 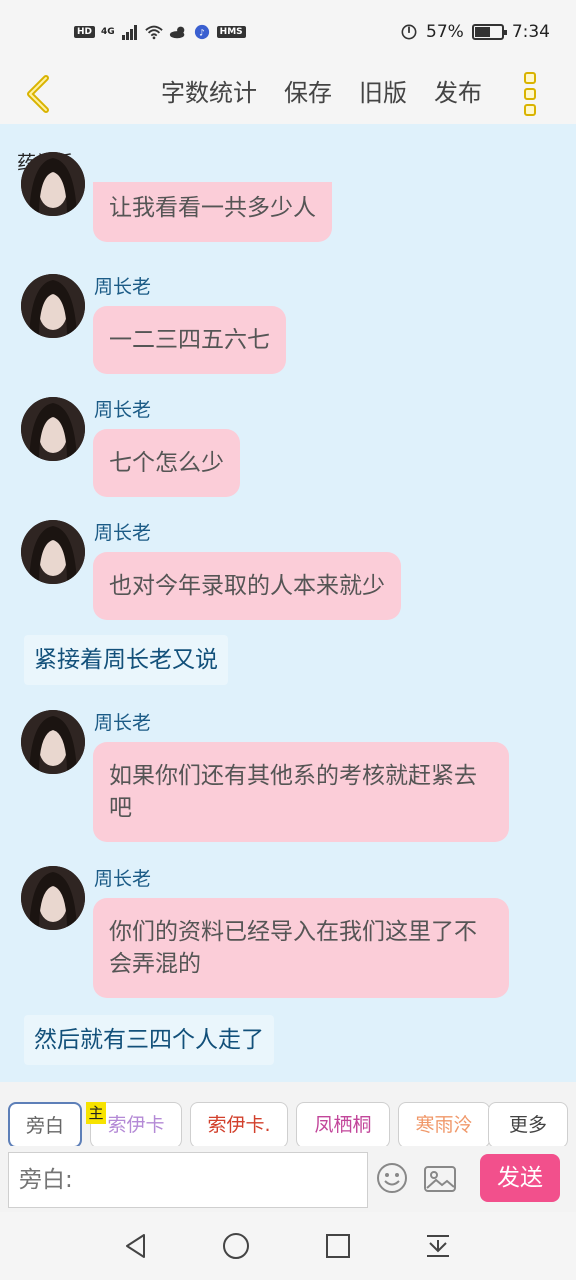 What do you see at coordinates (247, 586) in the screenshot?
I see `message-bubble: 也对今年录取的人本来就少` at bounding box center [247, 586].